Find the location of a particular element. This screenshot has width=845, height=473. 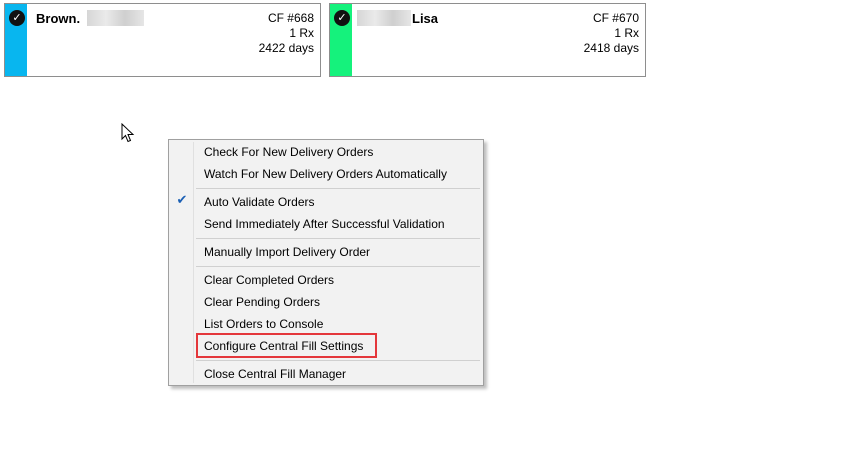

order-card-lisa: ✓ Lisa CF #670 1 Rx 2418 days is located at coordinates (487, 40).